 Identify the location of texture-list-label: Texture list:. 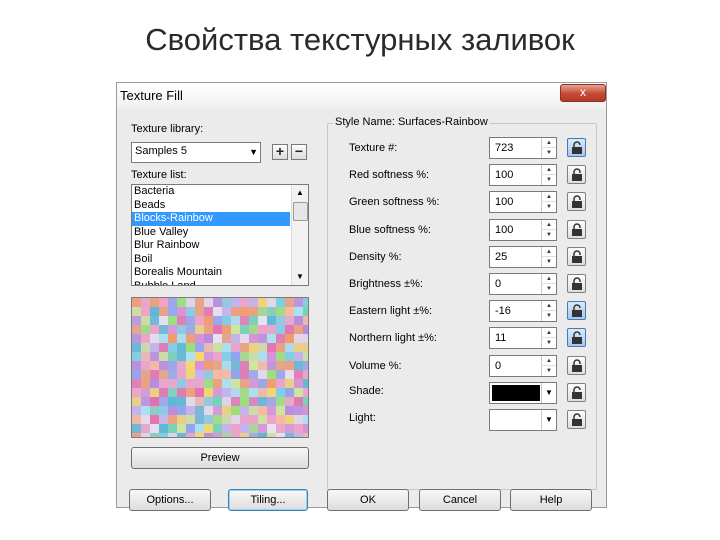
(159, 175).